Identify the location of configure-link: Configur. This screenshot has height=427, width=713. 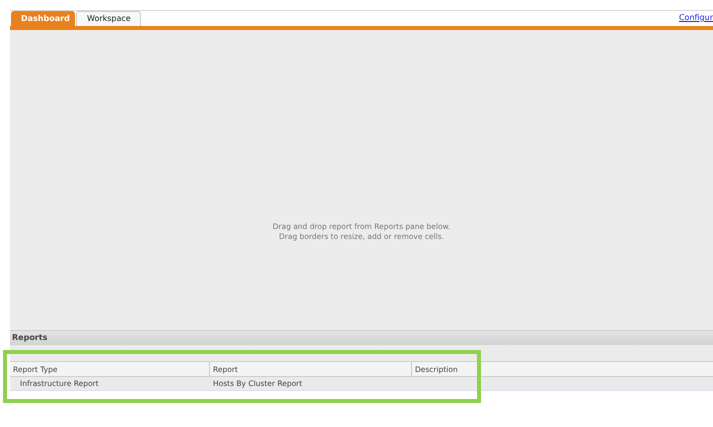
(695, 18).